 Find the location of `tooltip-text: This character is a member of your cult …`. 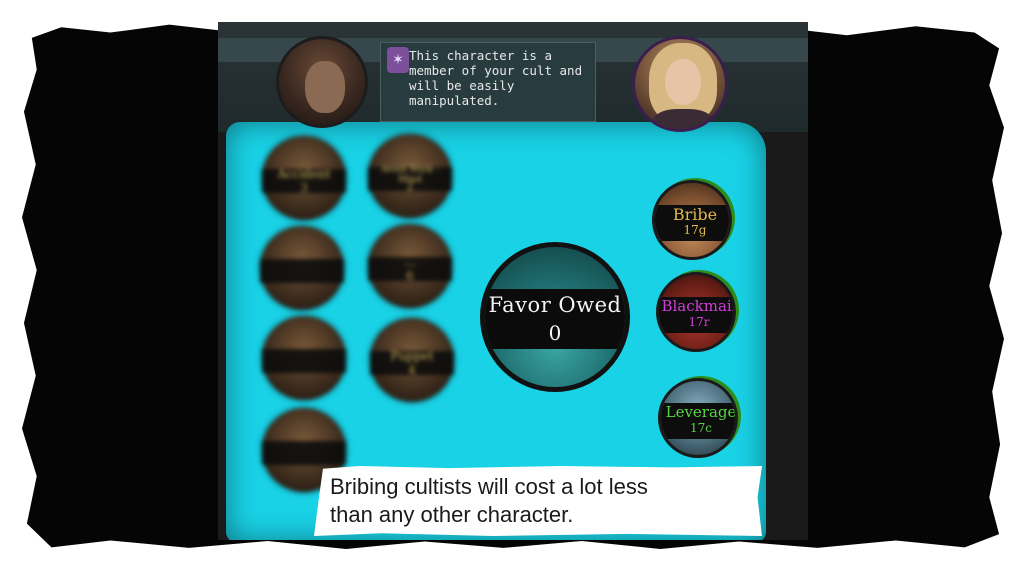

tooltip-text: This character is a member of your cult … is located at coordinates (496, 78).